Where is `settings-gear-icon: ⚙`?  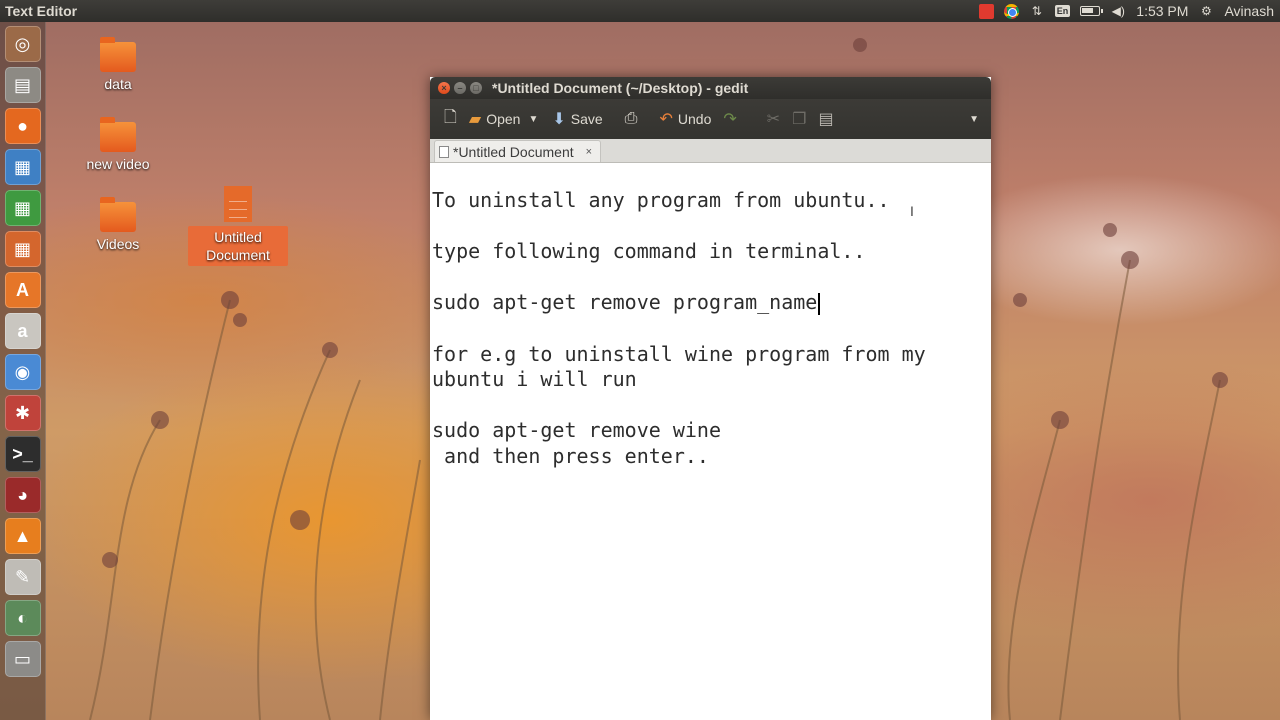
settings-gear-icon: ⚙ is located at coordinates (1206, 11).